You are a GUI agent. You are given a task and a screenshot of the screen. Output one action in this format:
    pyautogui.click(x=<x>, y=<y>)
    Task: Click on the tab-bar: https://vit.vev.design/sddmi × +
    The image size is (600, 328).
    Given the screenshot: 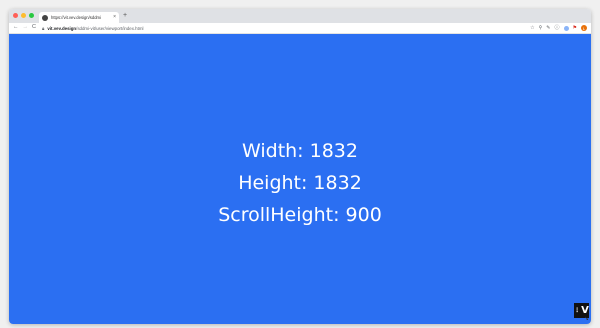 What is the action you would take?
    pyautogui.click(x=300, y=16)
    